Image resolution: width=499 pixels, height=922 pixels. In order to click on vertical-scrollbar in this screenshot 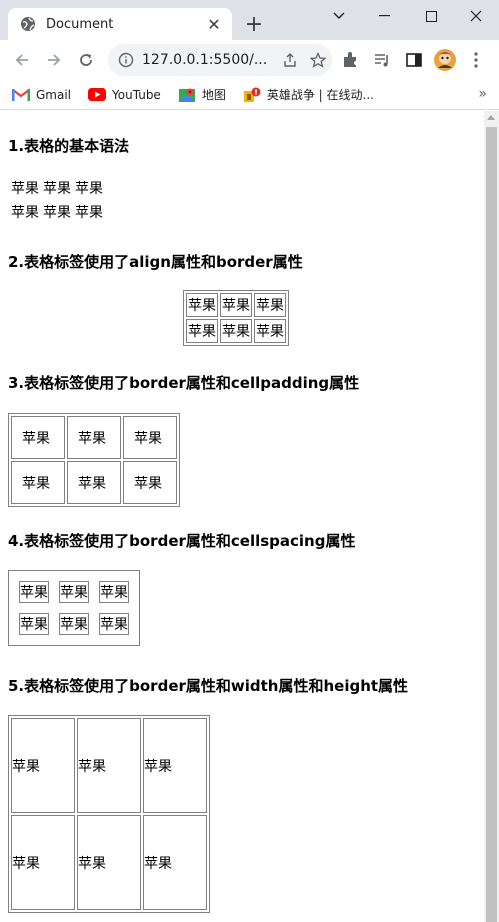, I will do `click(491, 516)`.